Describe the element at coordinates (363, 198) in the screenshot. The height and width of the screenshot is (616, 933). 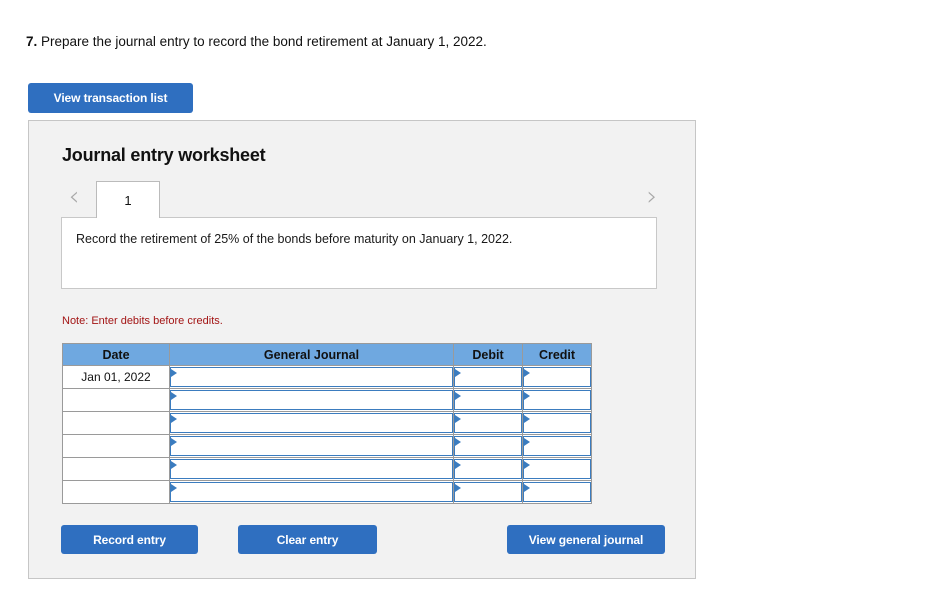
I see `worksheet-tab-strip: ‹ 1 ›` at that location.